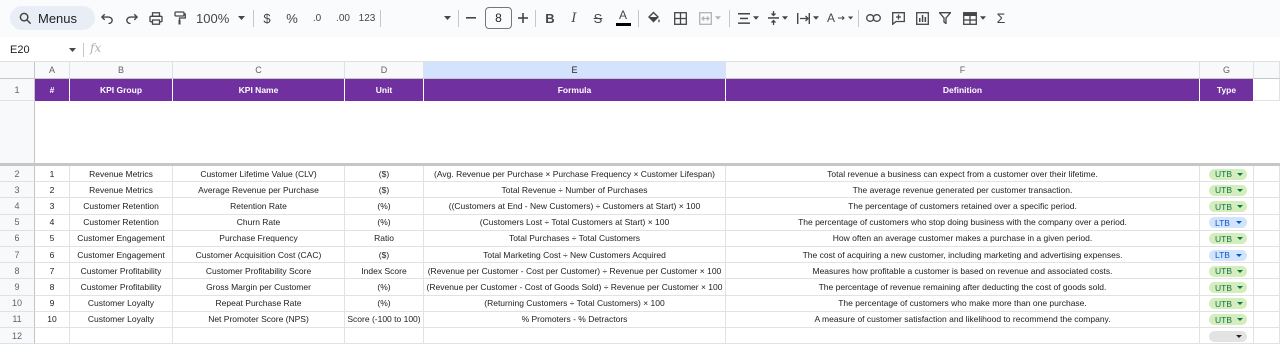 This screenshot has width=1280, height=344. Describe the element at coordinates (808, 18) in the screenshot. I see `text-wrapping-icon` at that location.